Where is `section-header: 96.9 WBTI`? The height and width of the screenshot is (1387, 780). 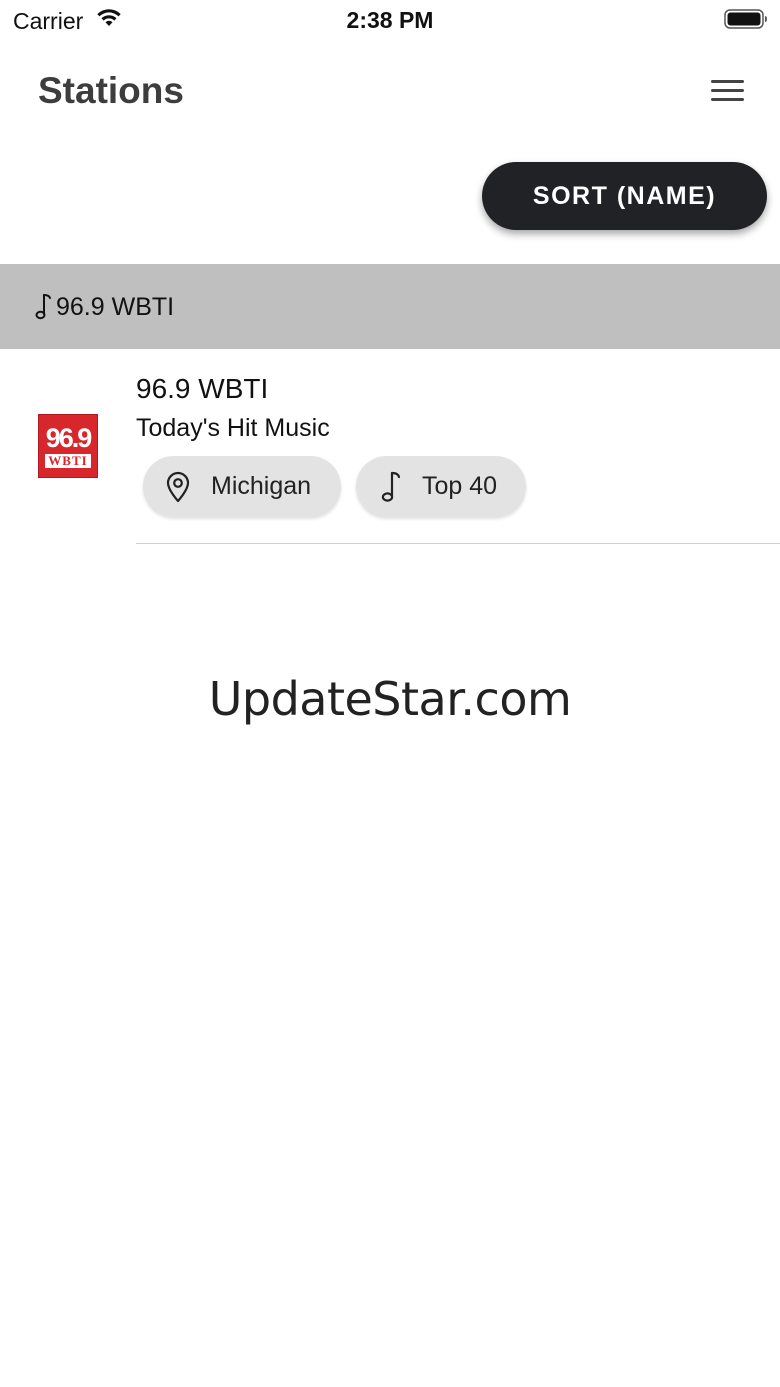 section-header: 96.9 WBTI is located at coordinates (390, 306).